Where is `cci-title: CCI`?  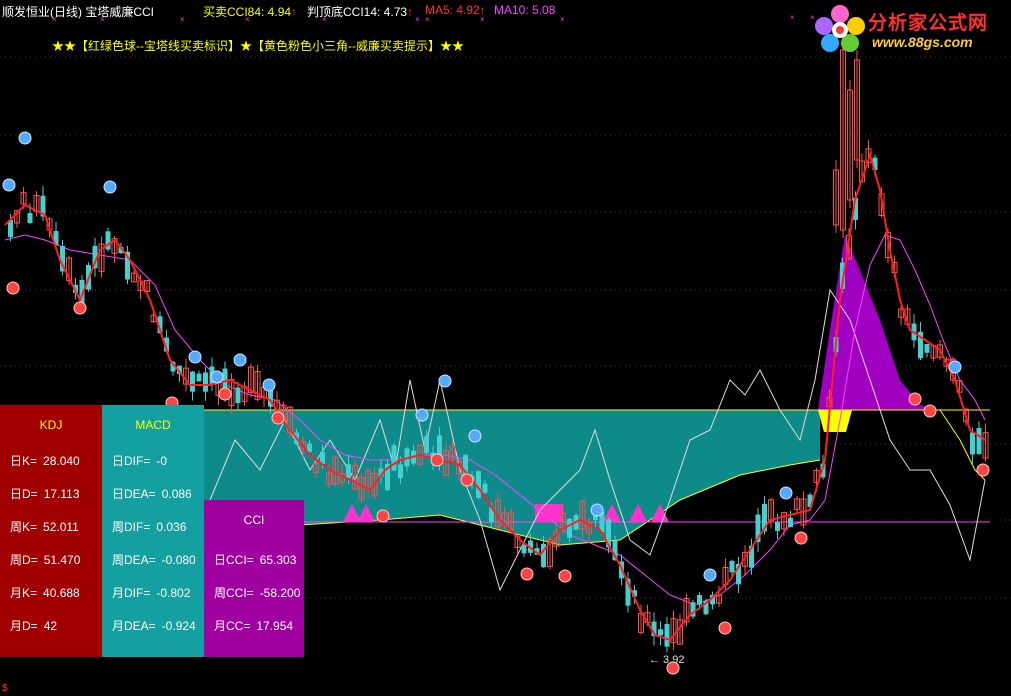 cci-title: CCI is located at coordinates (254, 520).